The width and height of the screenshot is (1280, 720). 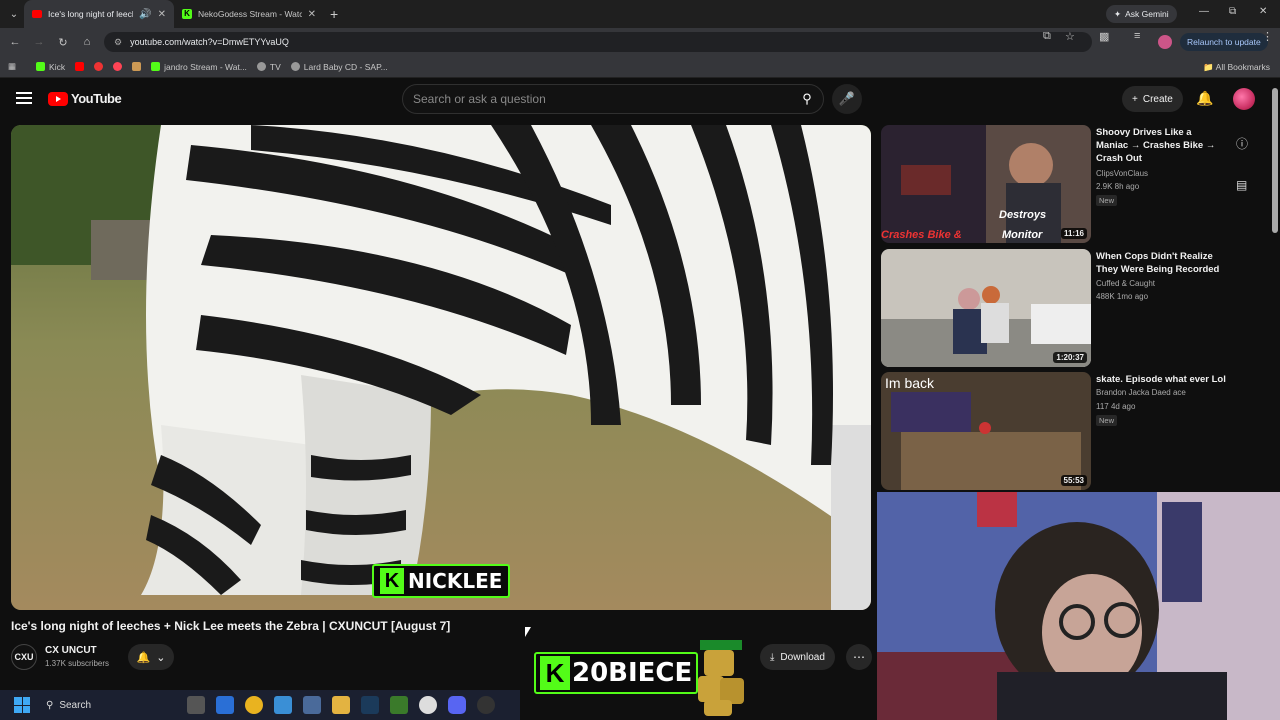 I want to click on rec-channel: ClipsVonClaus, so click(x=1122, y=173).